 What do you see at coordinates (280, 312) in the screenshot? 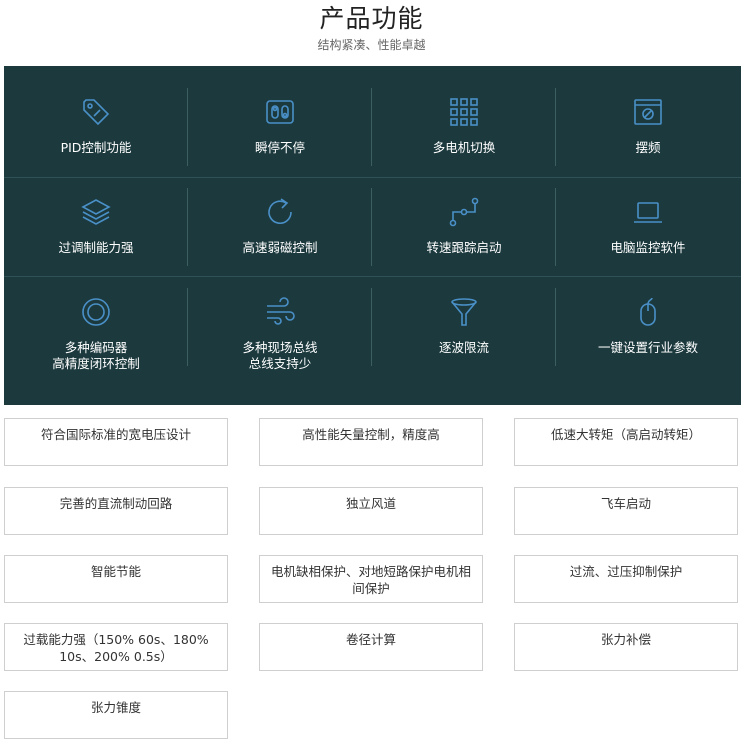
I see `wind-icon` at bounding box center [280, 312].